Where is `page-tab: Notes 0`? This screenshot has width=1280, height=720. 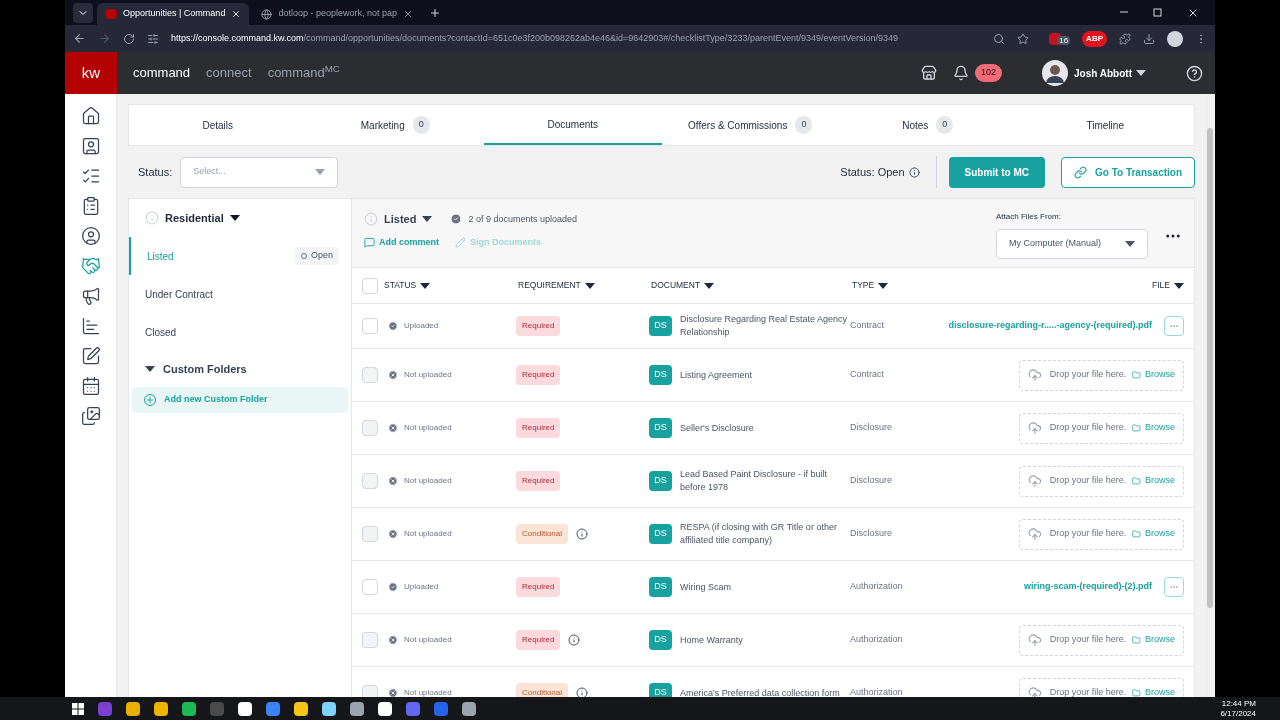 page-tab: Notes 0 is located at coordinates (928, 125).